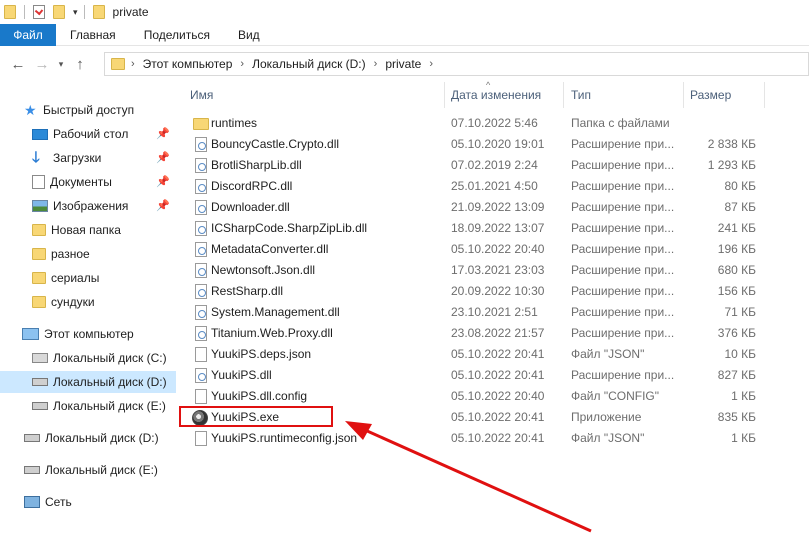 The width and height of the screenshot is (809, 557). I want to click on up-button: ↑, so click(80, 64).